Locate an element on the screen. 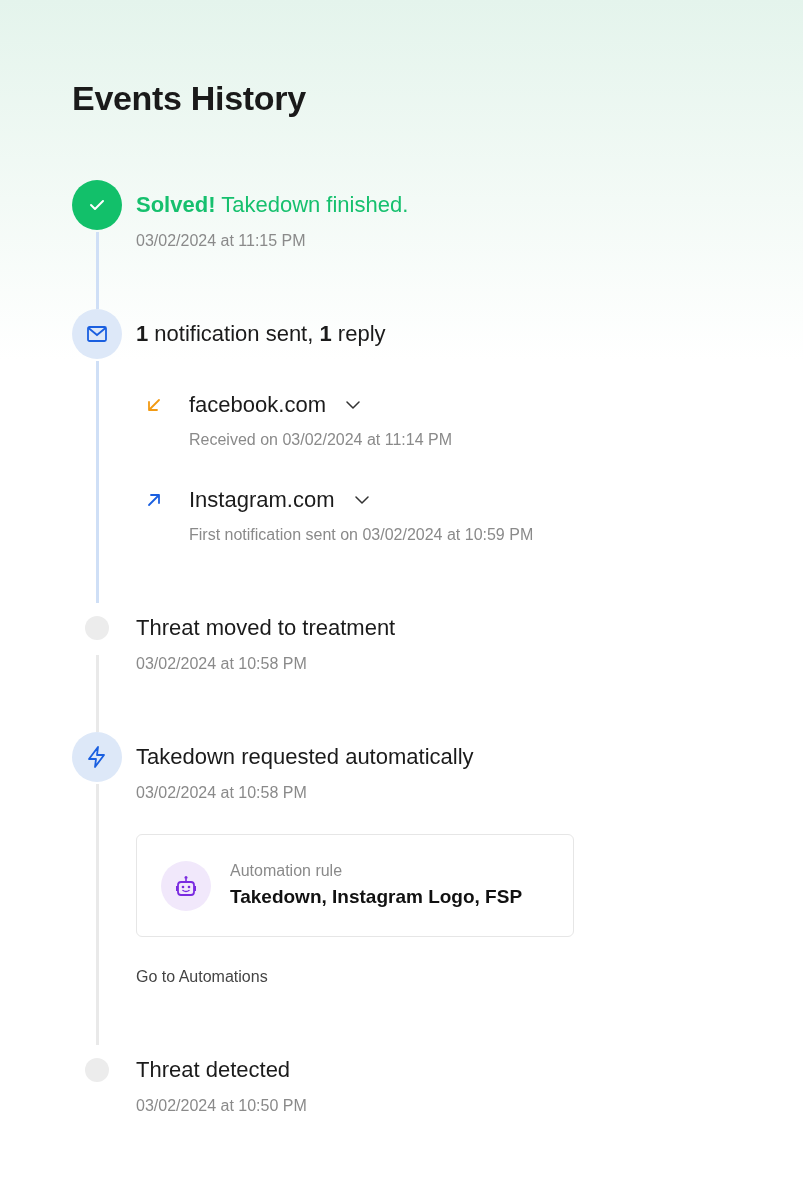 Image resolution: width=803 pixels, height=1200 pixels. rule-label: Automation rule is located at coordinates (287, 870).